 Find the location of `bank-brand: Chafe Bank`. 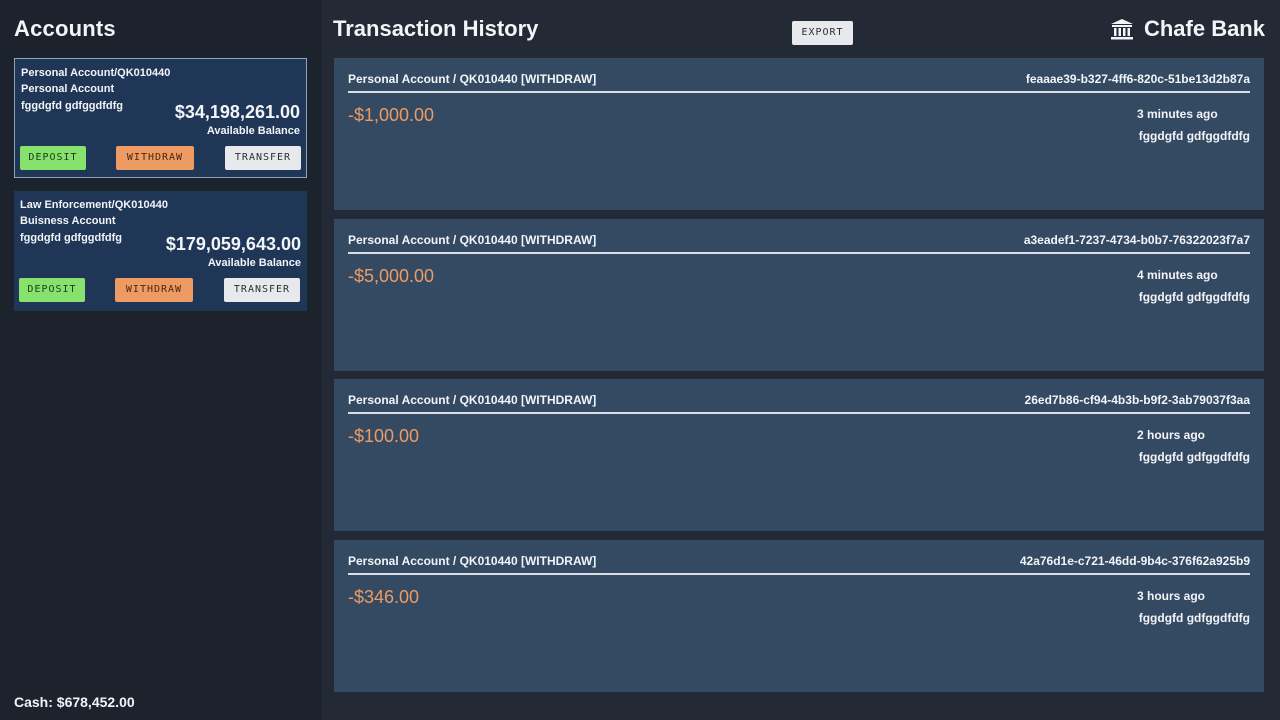

bank-brand: Chafe Bank is located at coordinates (1187, 29).